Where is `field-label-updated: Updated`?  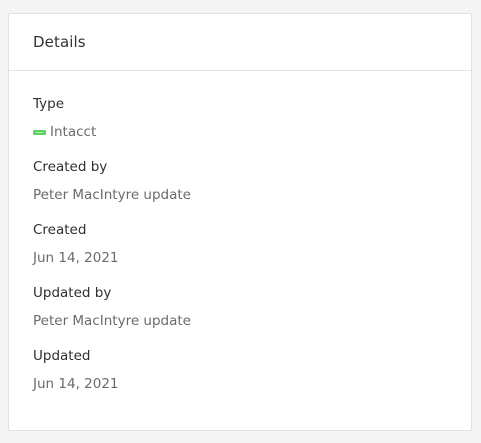 field-label-updated: Updated is located at coordinates (62, 356).